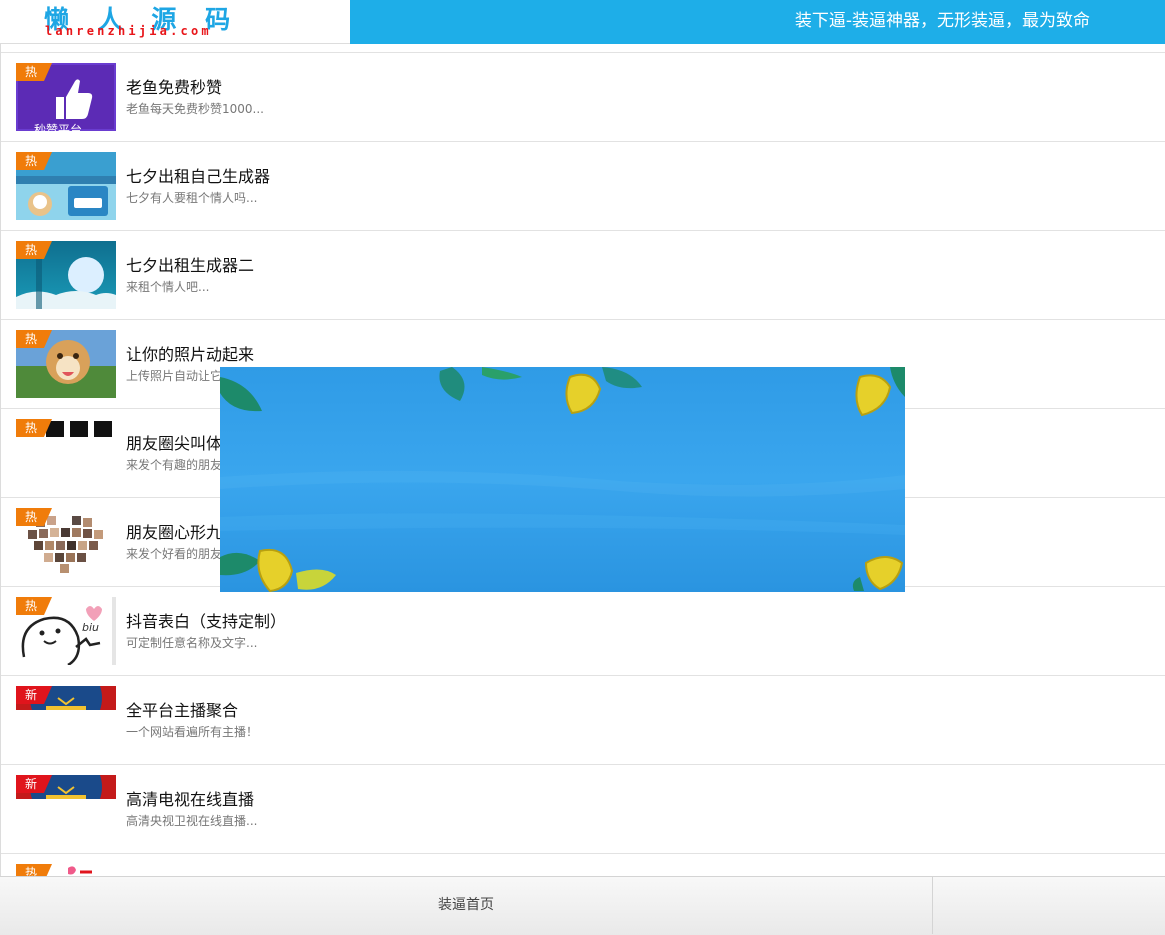 This screenshot has height=935, width=1165. What do you see at coordinates (174, 88) in the screenshot?
I see `item-title: 老鱼免费秒赞` at bounding box center [174, 88].